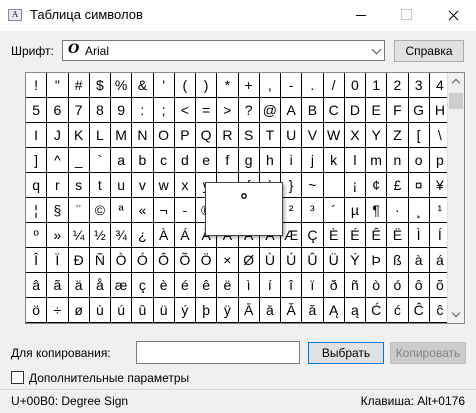 This screenshot has width=476, height=413. Describe the element at coordinates (37, 85) in the screenshot. I see `character-cell: !` at that location.